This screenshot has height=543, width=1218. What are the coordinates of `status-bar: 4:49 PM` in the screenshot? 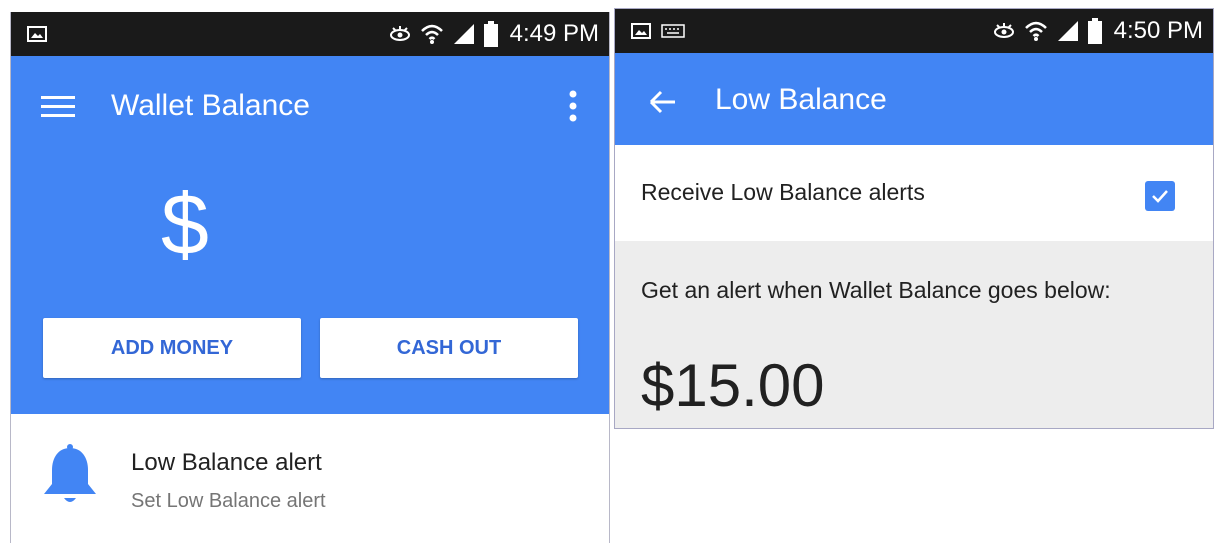 It's located at (310, 34).